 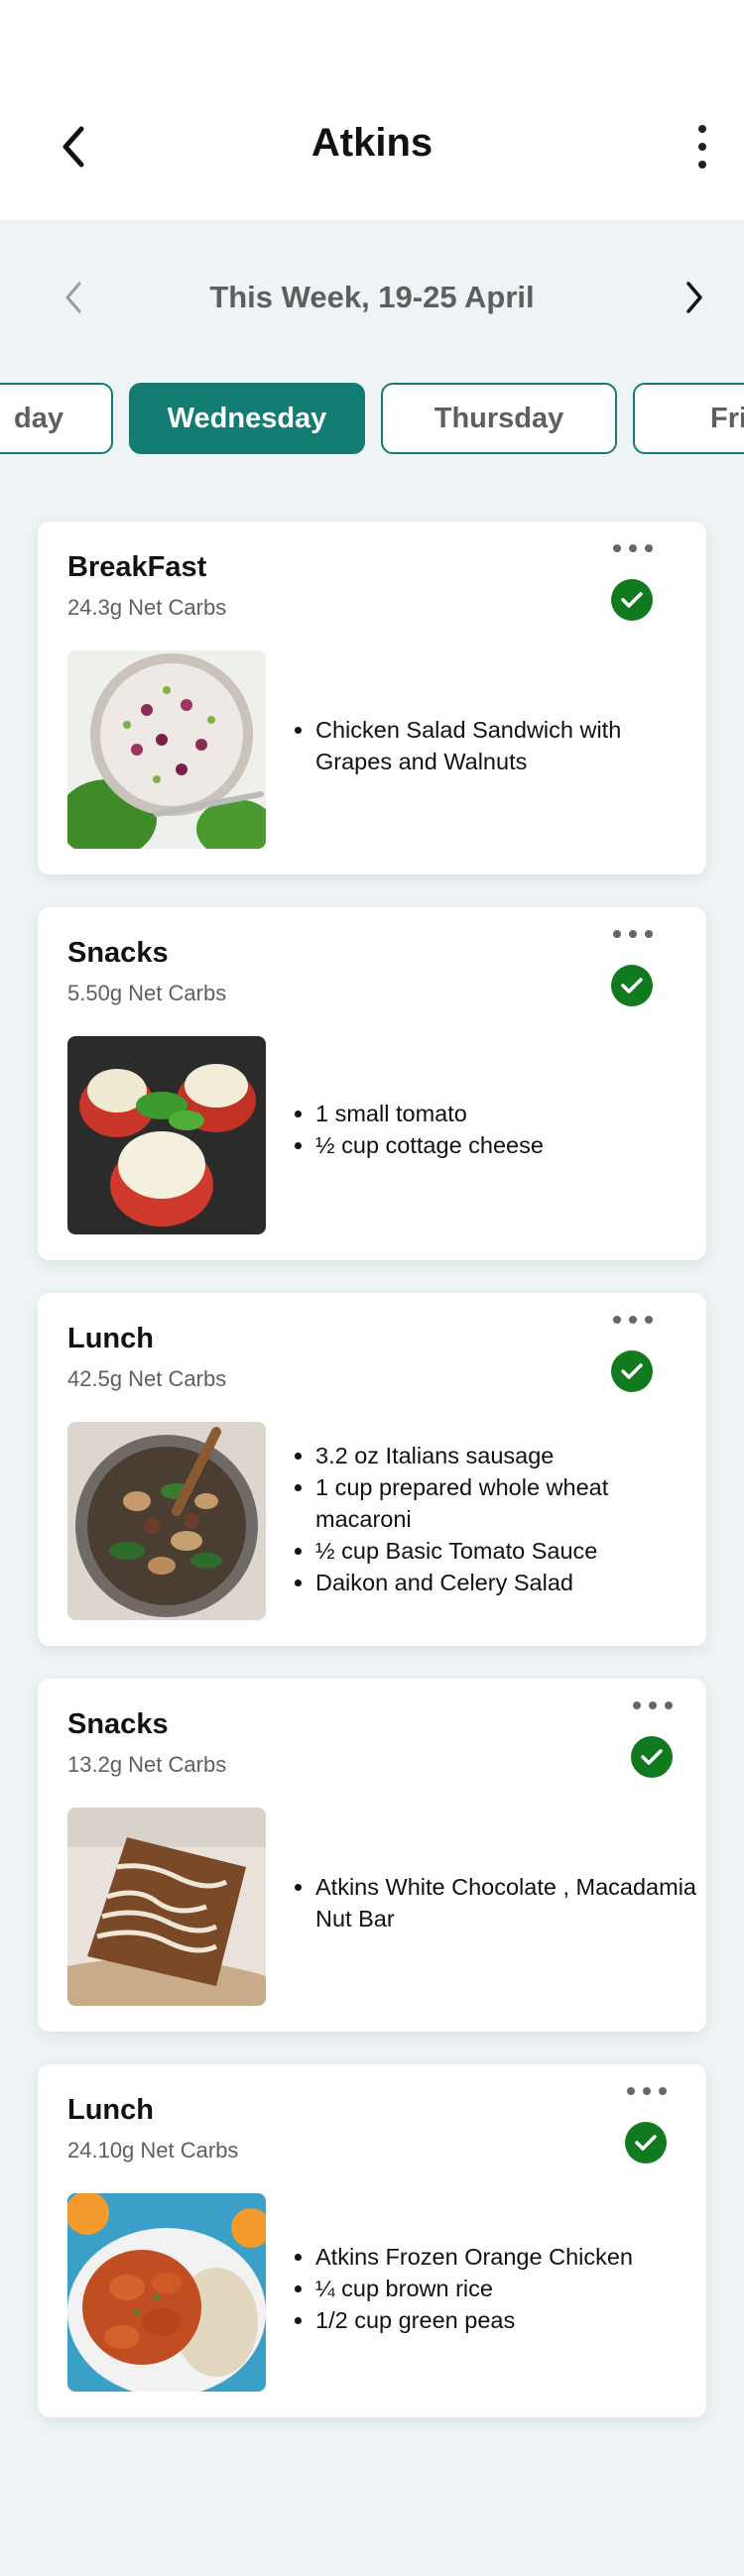 I want to click on chevron-right-icon, so click(x=694, y=297).